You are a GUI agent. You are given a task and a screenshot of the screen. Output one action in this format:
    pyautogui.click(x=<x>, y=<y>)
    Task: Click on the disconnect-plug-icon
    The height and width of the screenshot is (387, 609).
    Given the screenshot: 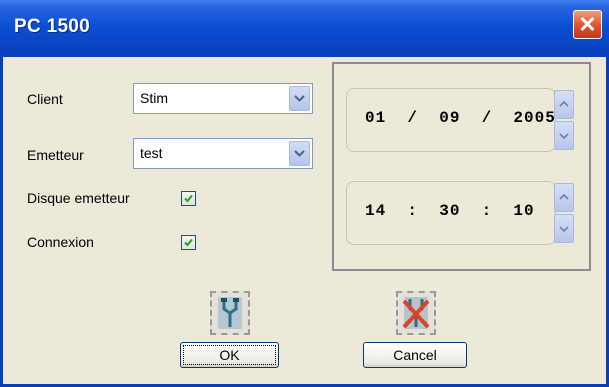 What is the action you would take?
    pyautogui.click(x=416, y=313)
    